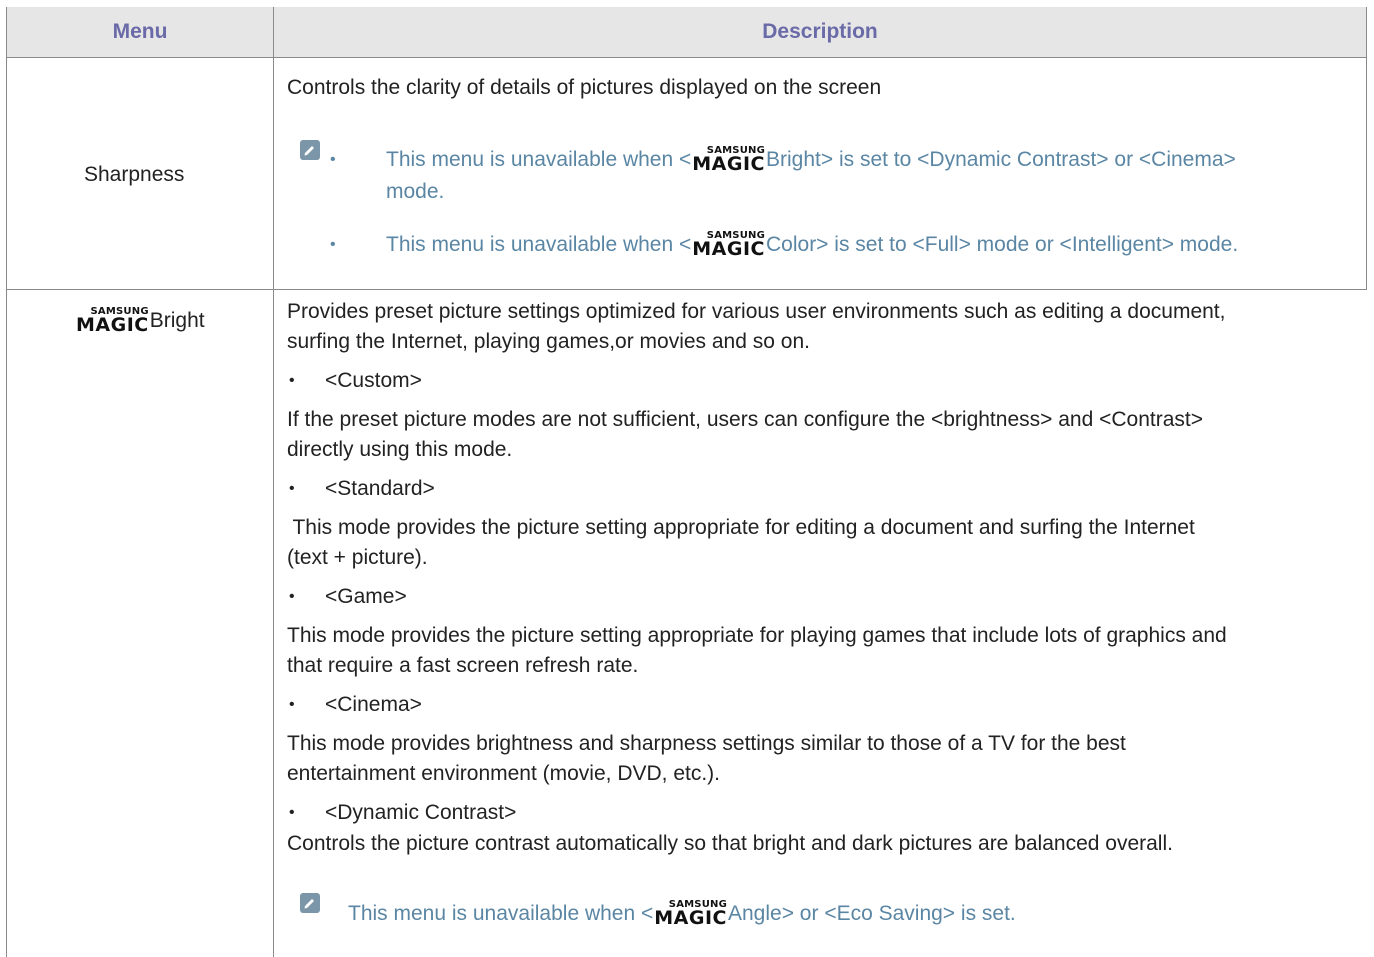  I want to click on mode-game-desc-2: that require a fast screen refresh rate., so click(463, 665).